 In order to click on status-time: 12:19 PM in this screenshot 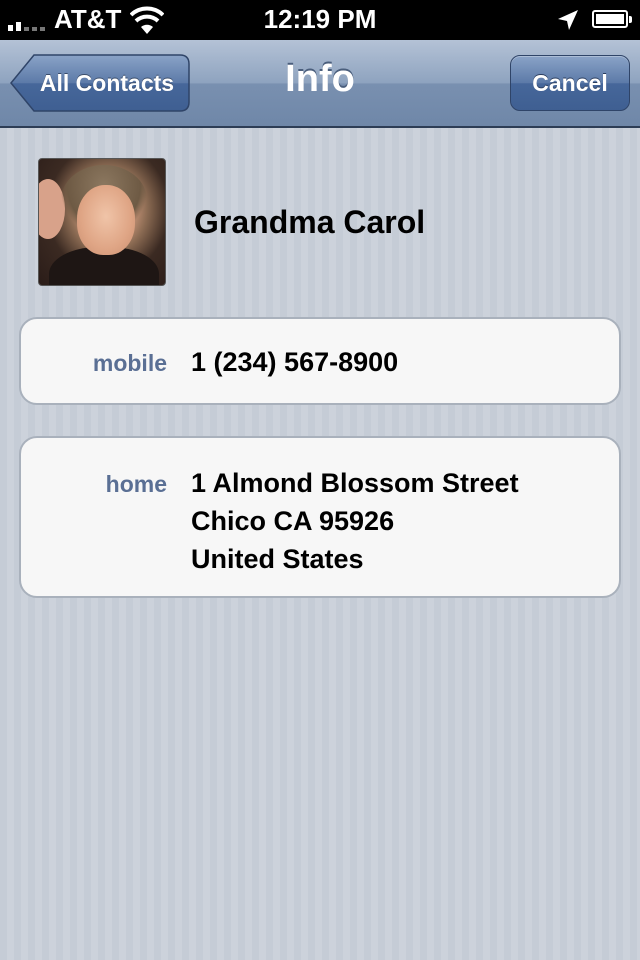, I will do `click(320, 19)`.